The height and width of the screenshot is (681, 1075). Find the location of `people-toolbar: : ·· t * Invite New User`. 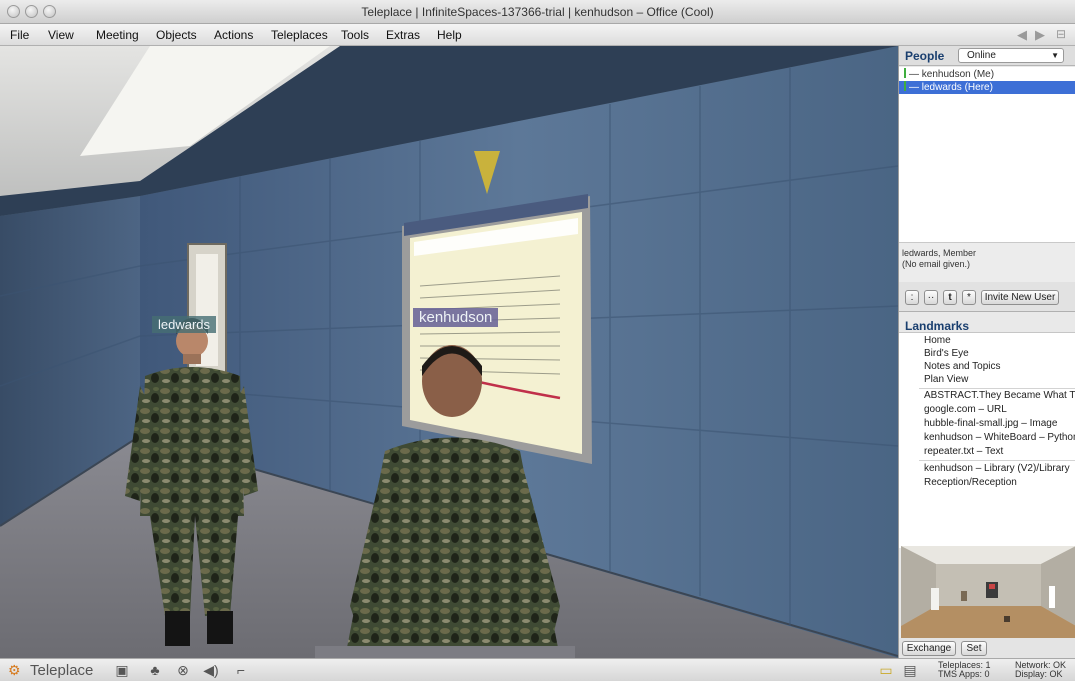

people-toolbar: : ·· t * Invite New User is located at coordinates (987, 297).